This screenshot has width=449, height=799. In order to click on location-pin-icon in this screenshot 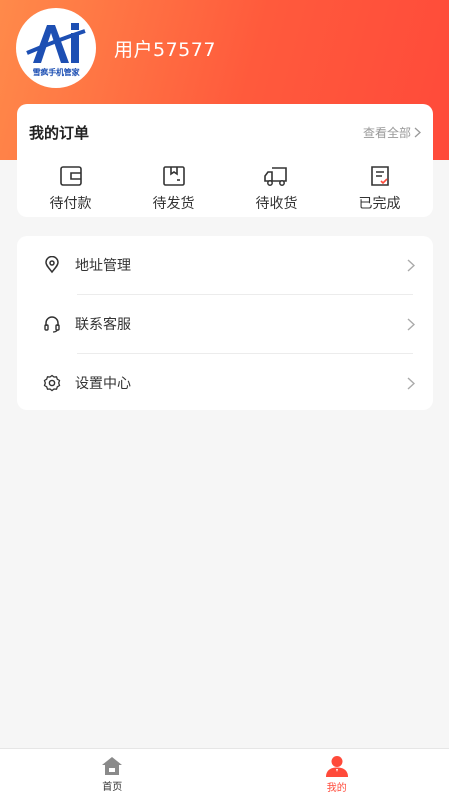, I will do `click(52, 265)`.